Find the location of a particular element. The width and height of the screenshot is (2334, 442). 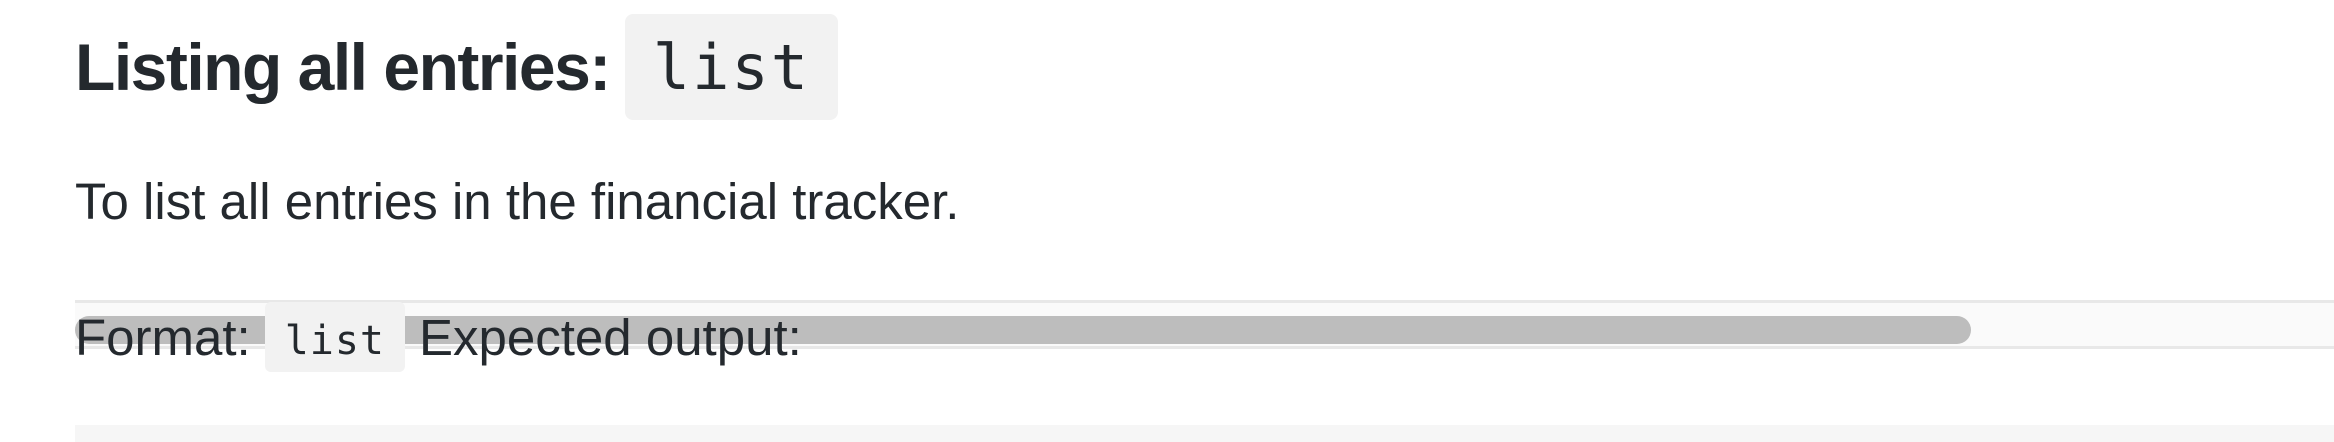

format-label: Format: is located at coordinates (163, 337).